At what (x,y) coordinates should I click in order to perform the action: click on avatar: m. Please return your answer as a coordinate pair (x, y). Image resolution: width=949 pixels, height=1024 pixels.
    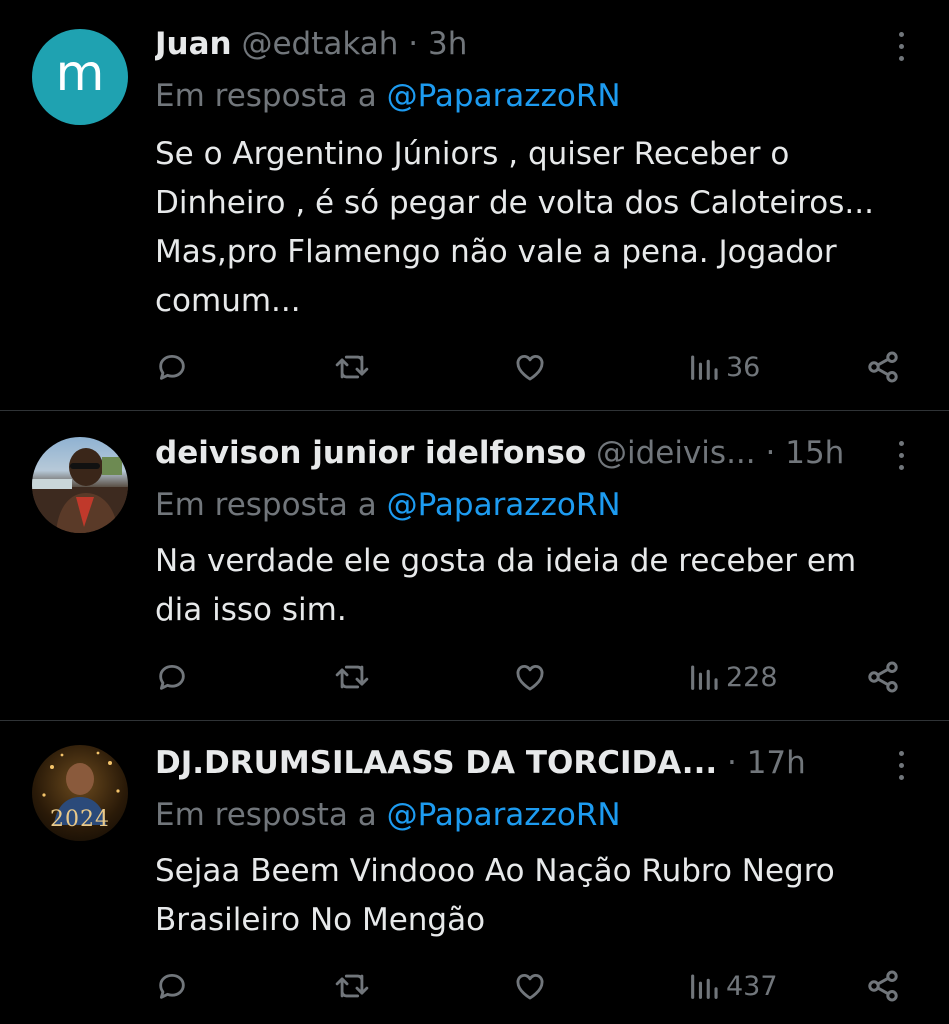
    Looking at the image, I should click on (80, 77).